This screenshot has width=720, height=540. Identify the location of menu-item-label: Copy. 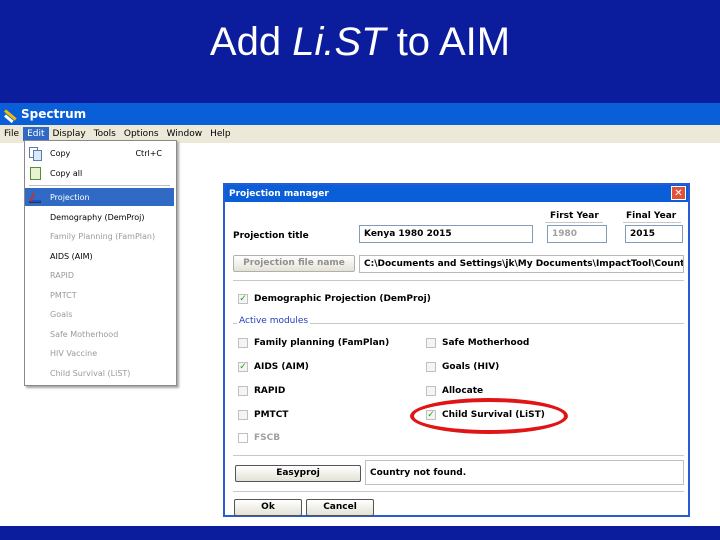
(60, 153).